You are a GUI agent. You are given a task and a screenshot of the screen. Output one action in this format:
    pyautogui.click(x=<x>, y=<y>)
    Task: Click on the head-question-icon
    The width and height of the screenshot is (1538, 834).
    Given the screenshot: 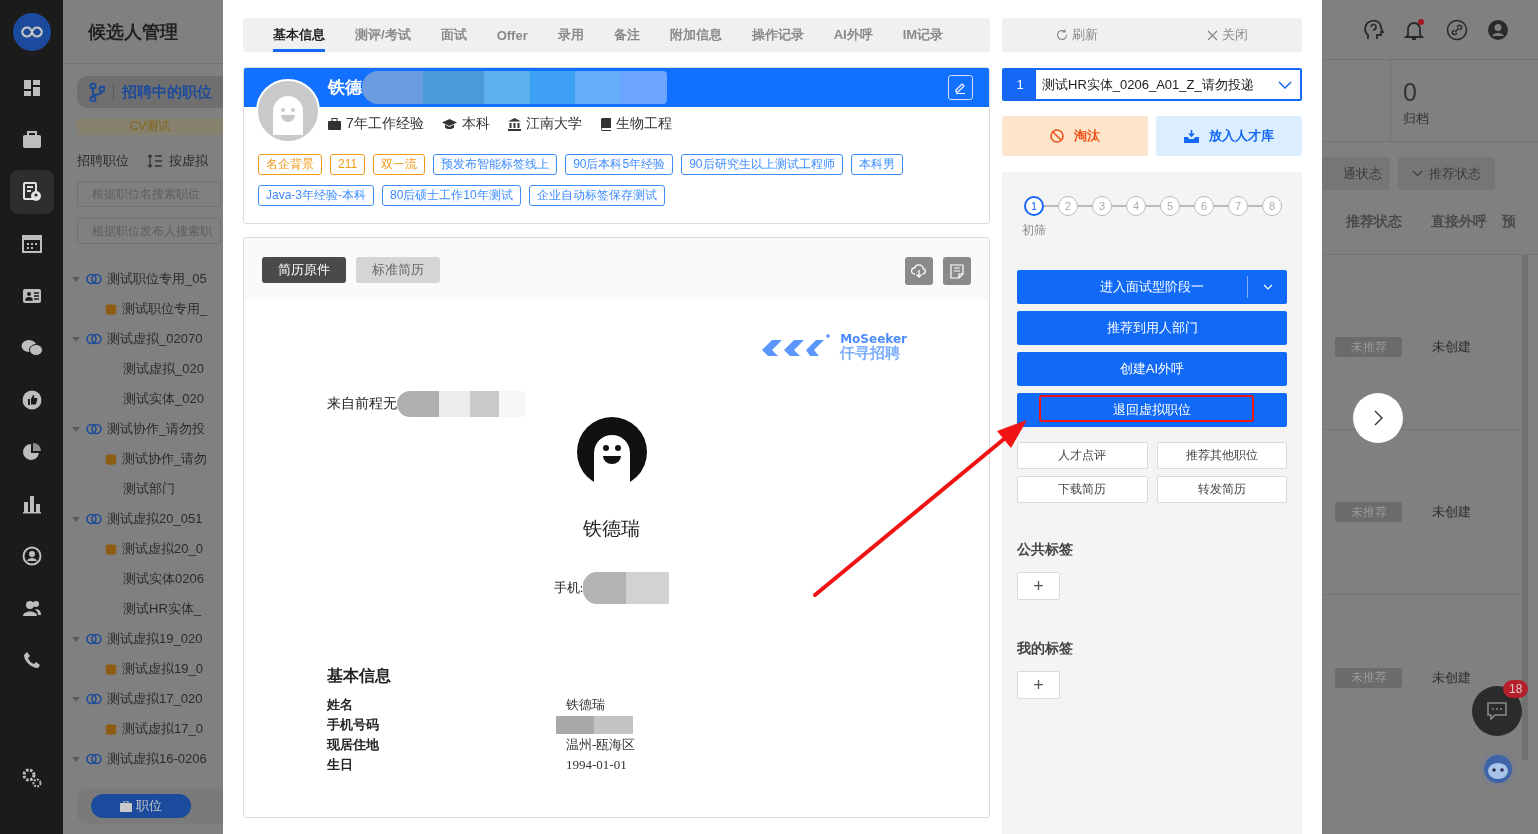 What is the action you would take?
    pyautogui.click(x=1373, y=29)
    